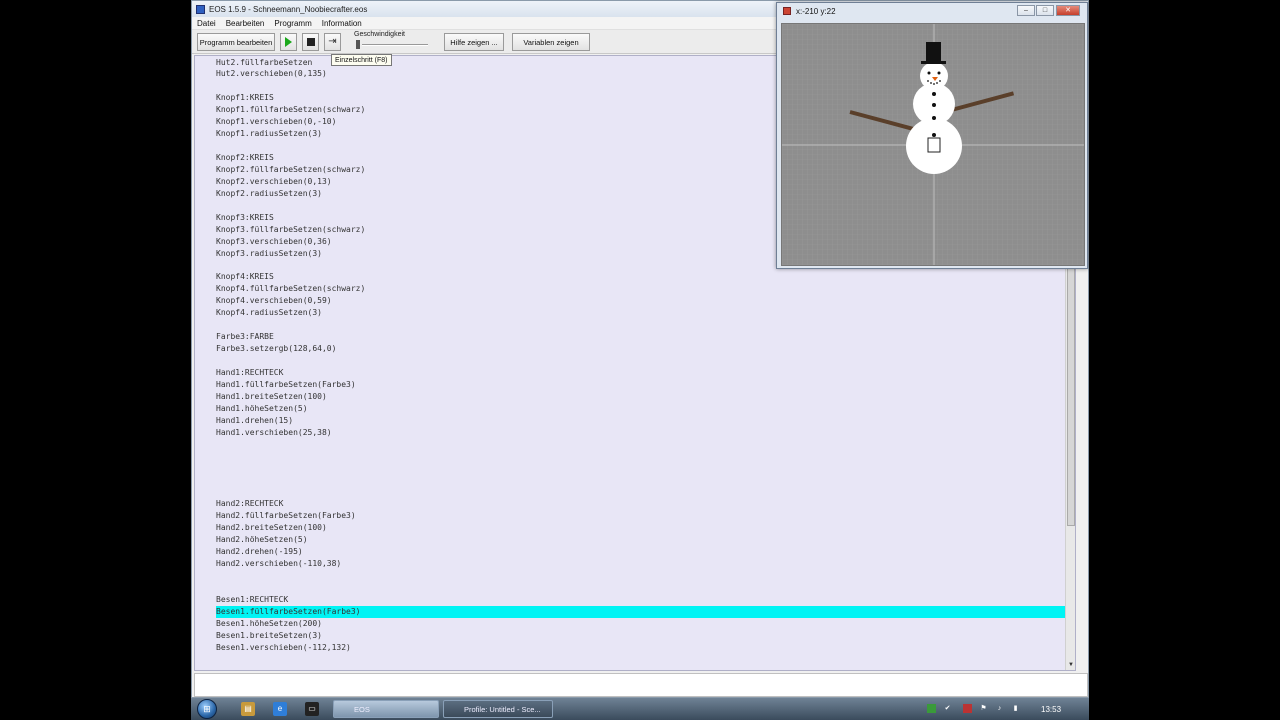 This screenshot has width=1280, height=720. What do you see at coordinates (283, 648) in the screenshot?
I see `code-line: Besen1.verschieben(-112,132)` at bounding box center [283, 648].